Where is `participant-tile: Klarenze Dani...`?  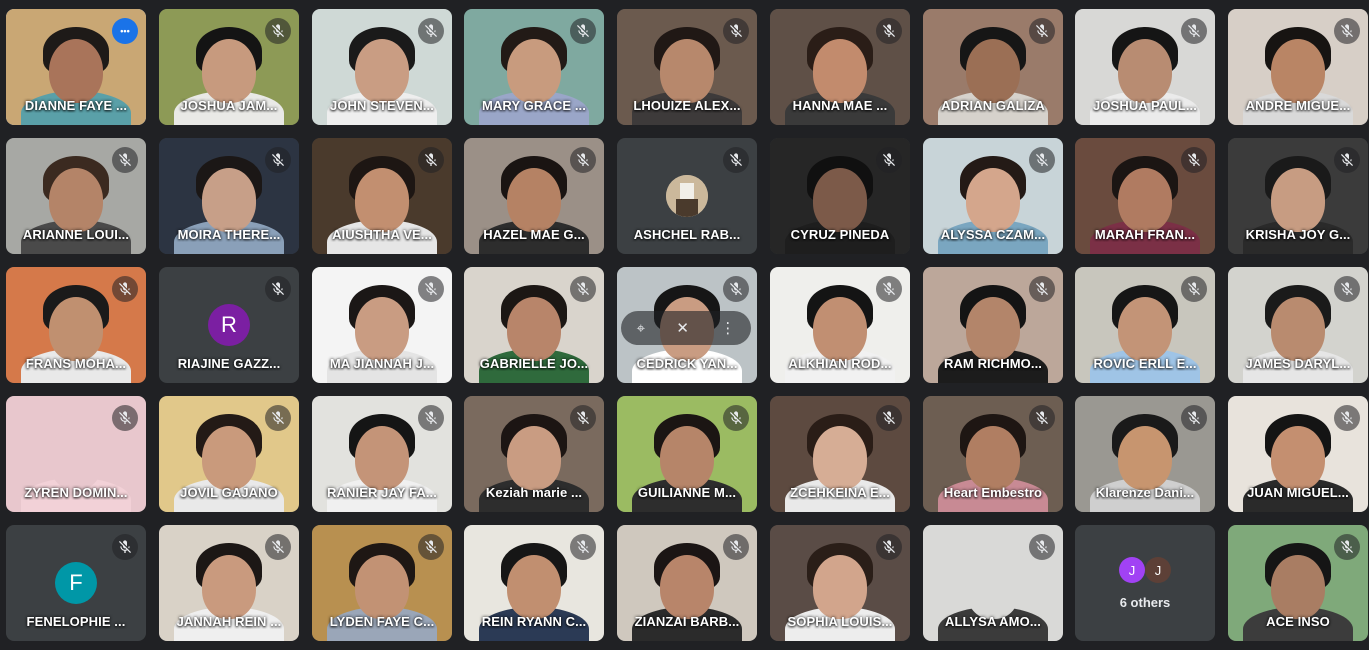 participant-tile: Klarenze Dani... is located at coordinates (1145, 454).